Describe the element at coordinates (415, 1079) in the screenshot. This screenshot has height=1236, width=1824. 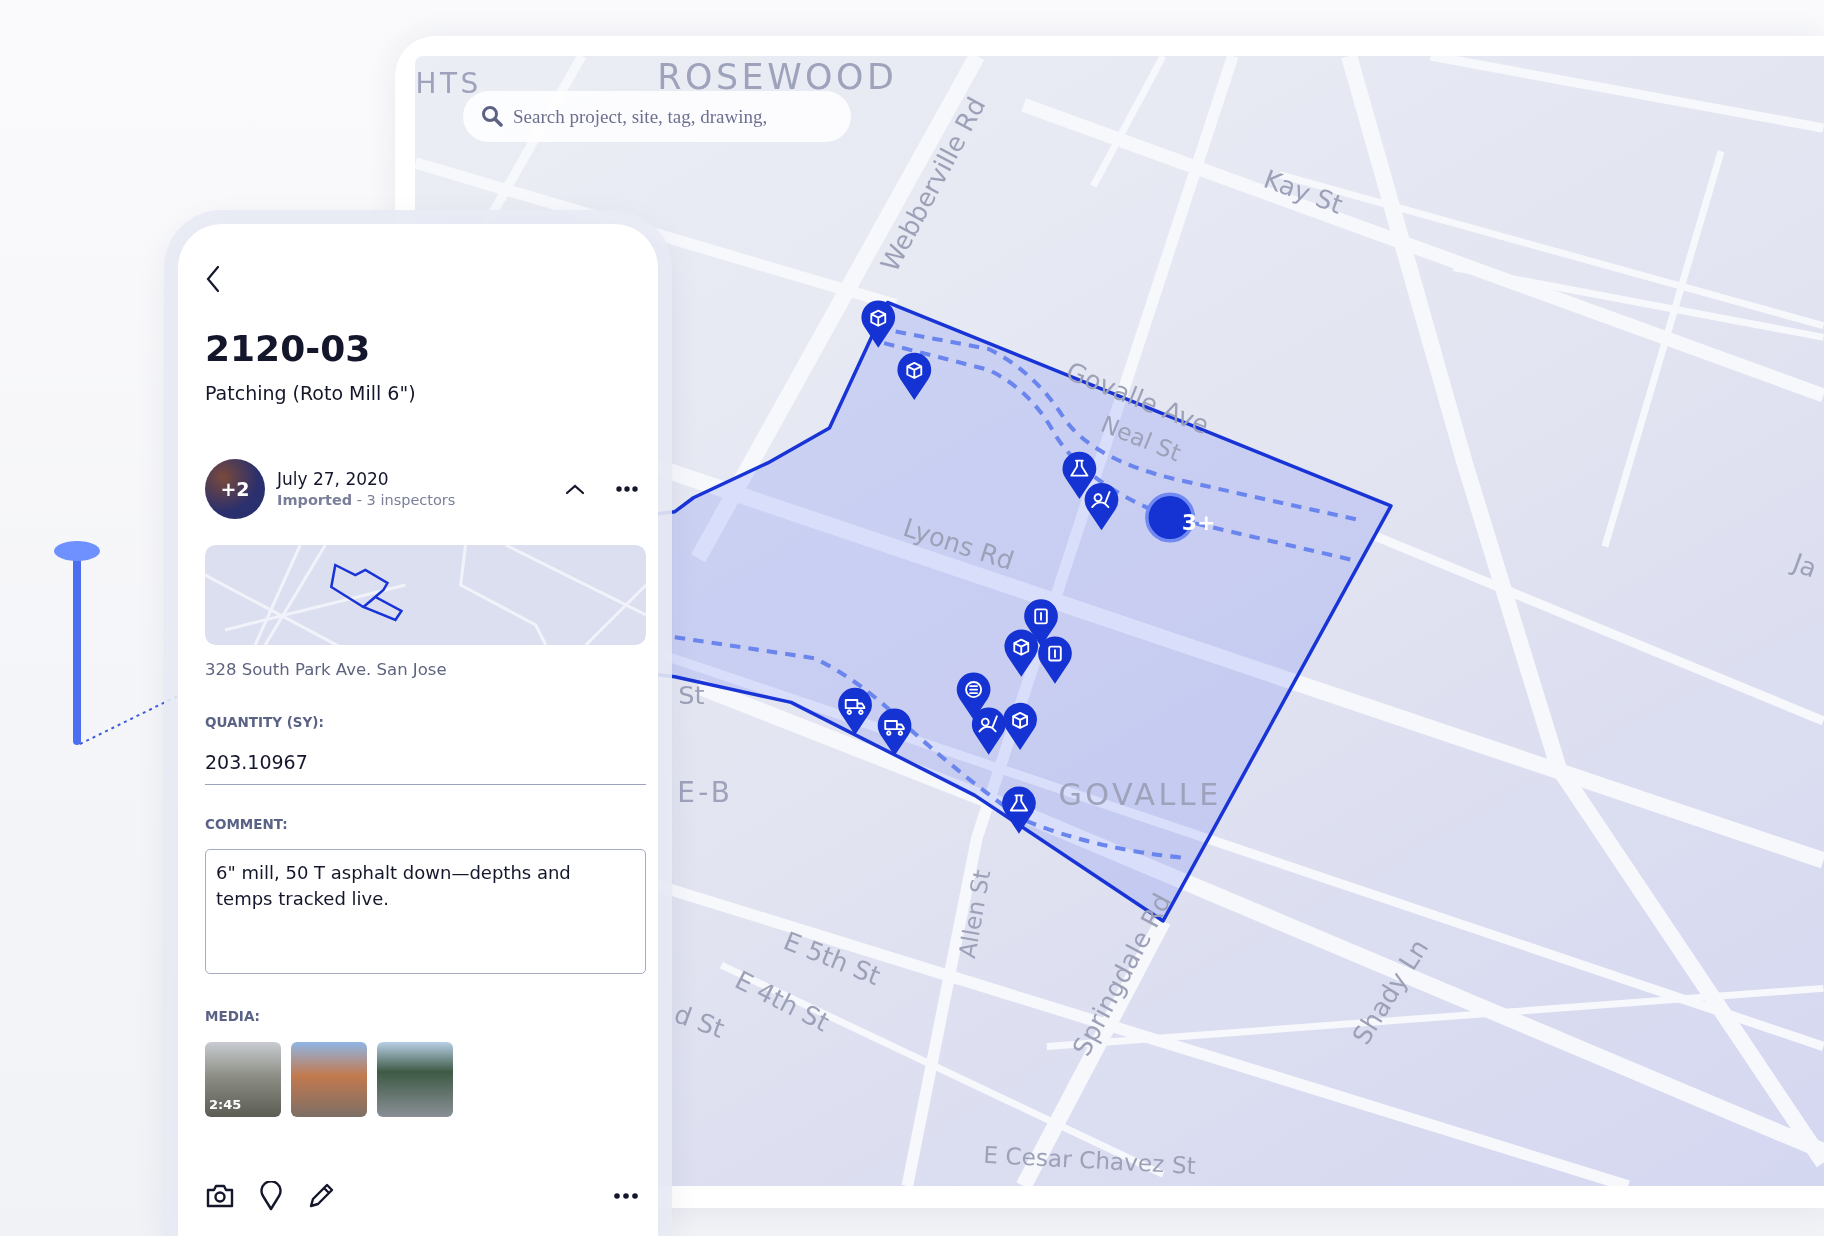
I see `photo-placeholder` at that location.